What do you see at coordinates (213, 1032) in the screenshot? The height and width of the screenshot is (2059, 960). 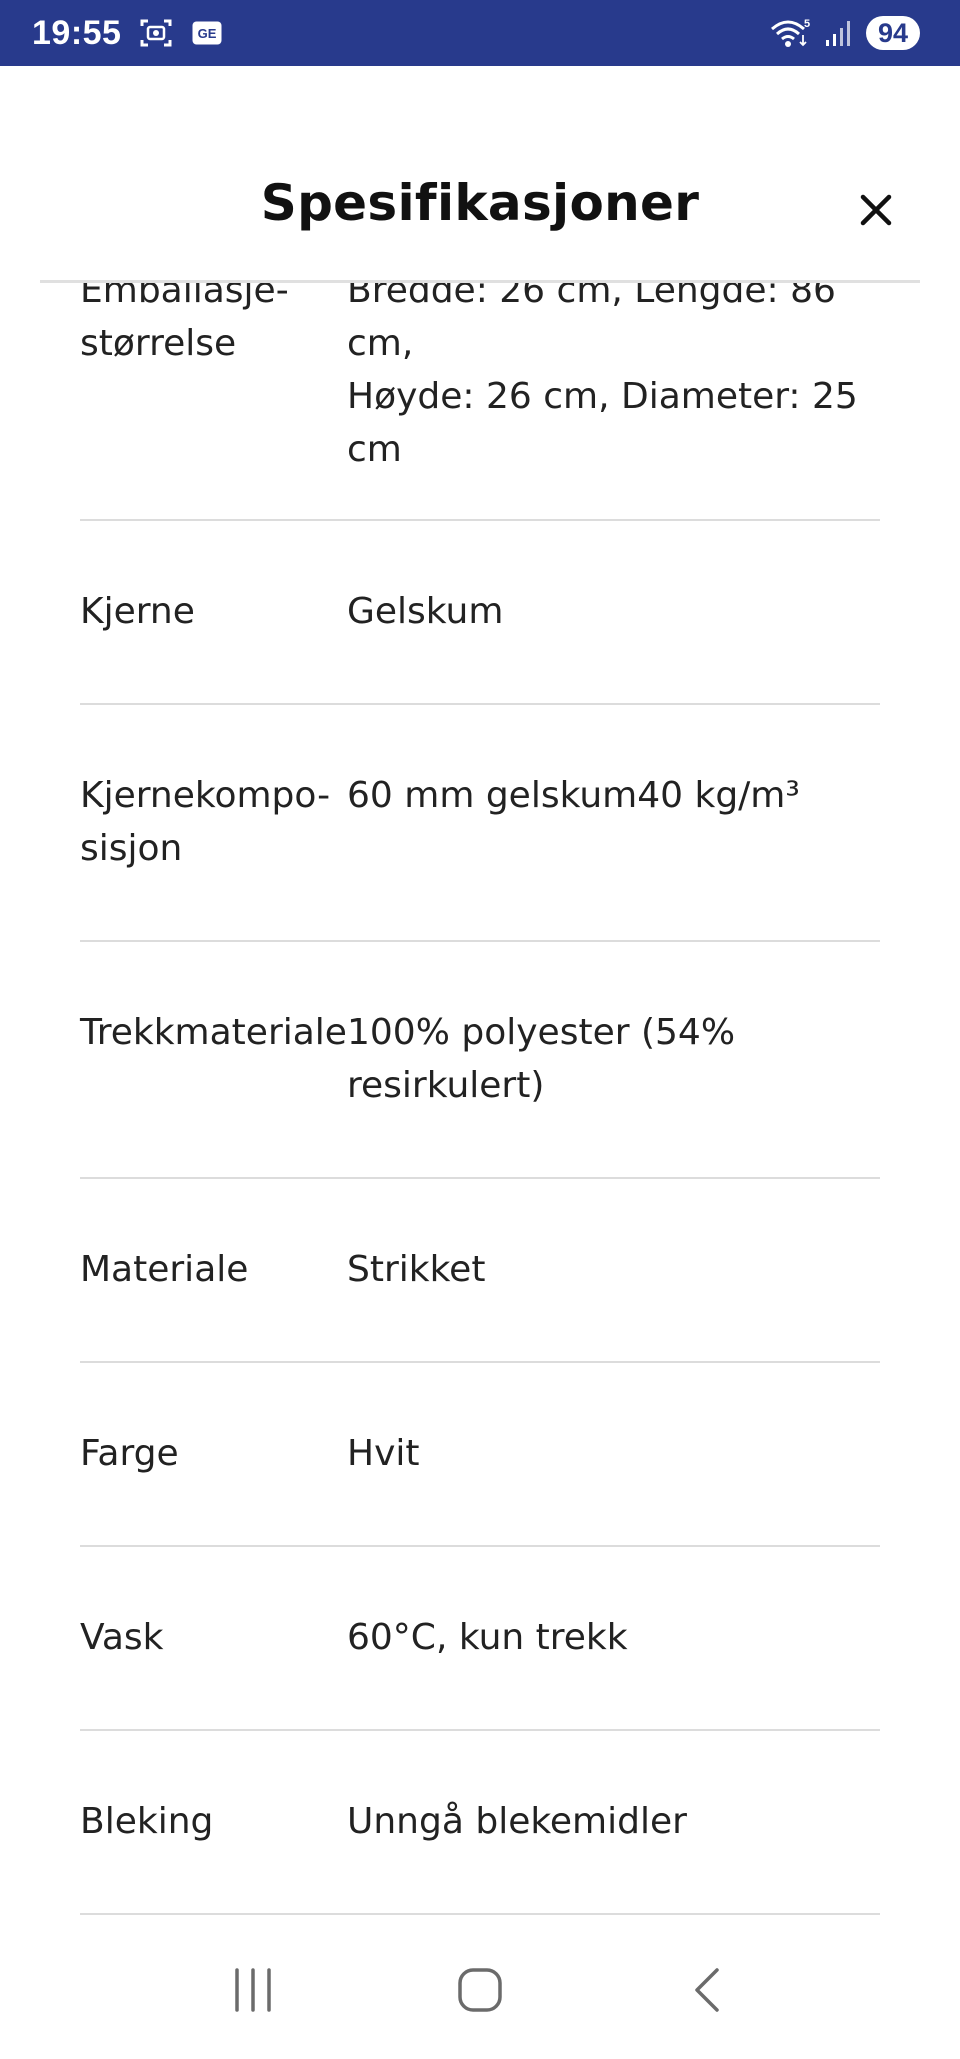 I see `spec-label: Trekkmateriale` at bounding box center [213, 1032].